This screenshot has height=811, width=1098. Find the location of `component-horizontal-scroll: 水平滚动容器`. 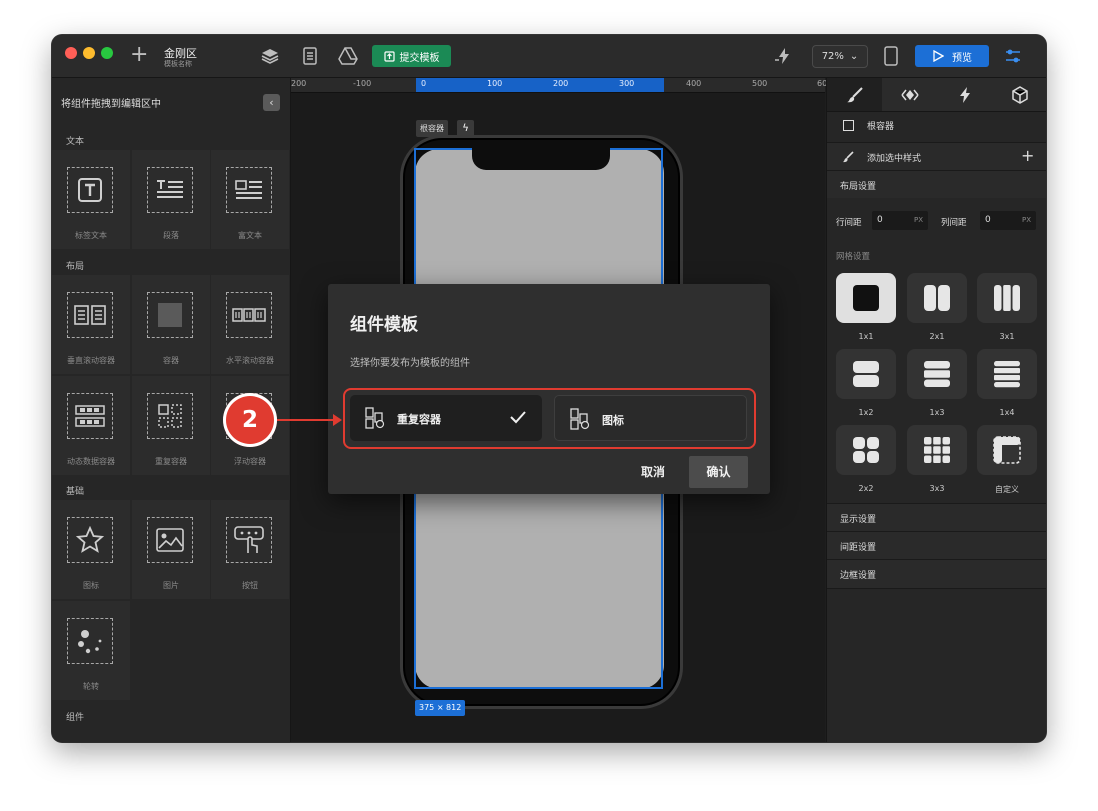

component-horizontal-scroll: 水平滚动容器 is located at coordinates (250, 324).